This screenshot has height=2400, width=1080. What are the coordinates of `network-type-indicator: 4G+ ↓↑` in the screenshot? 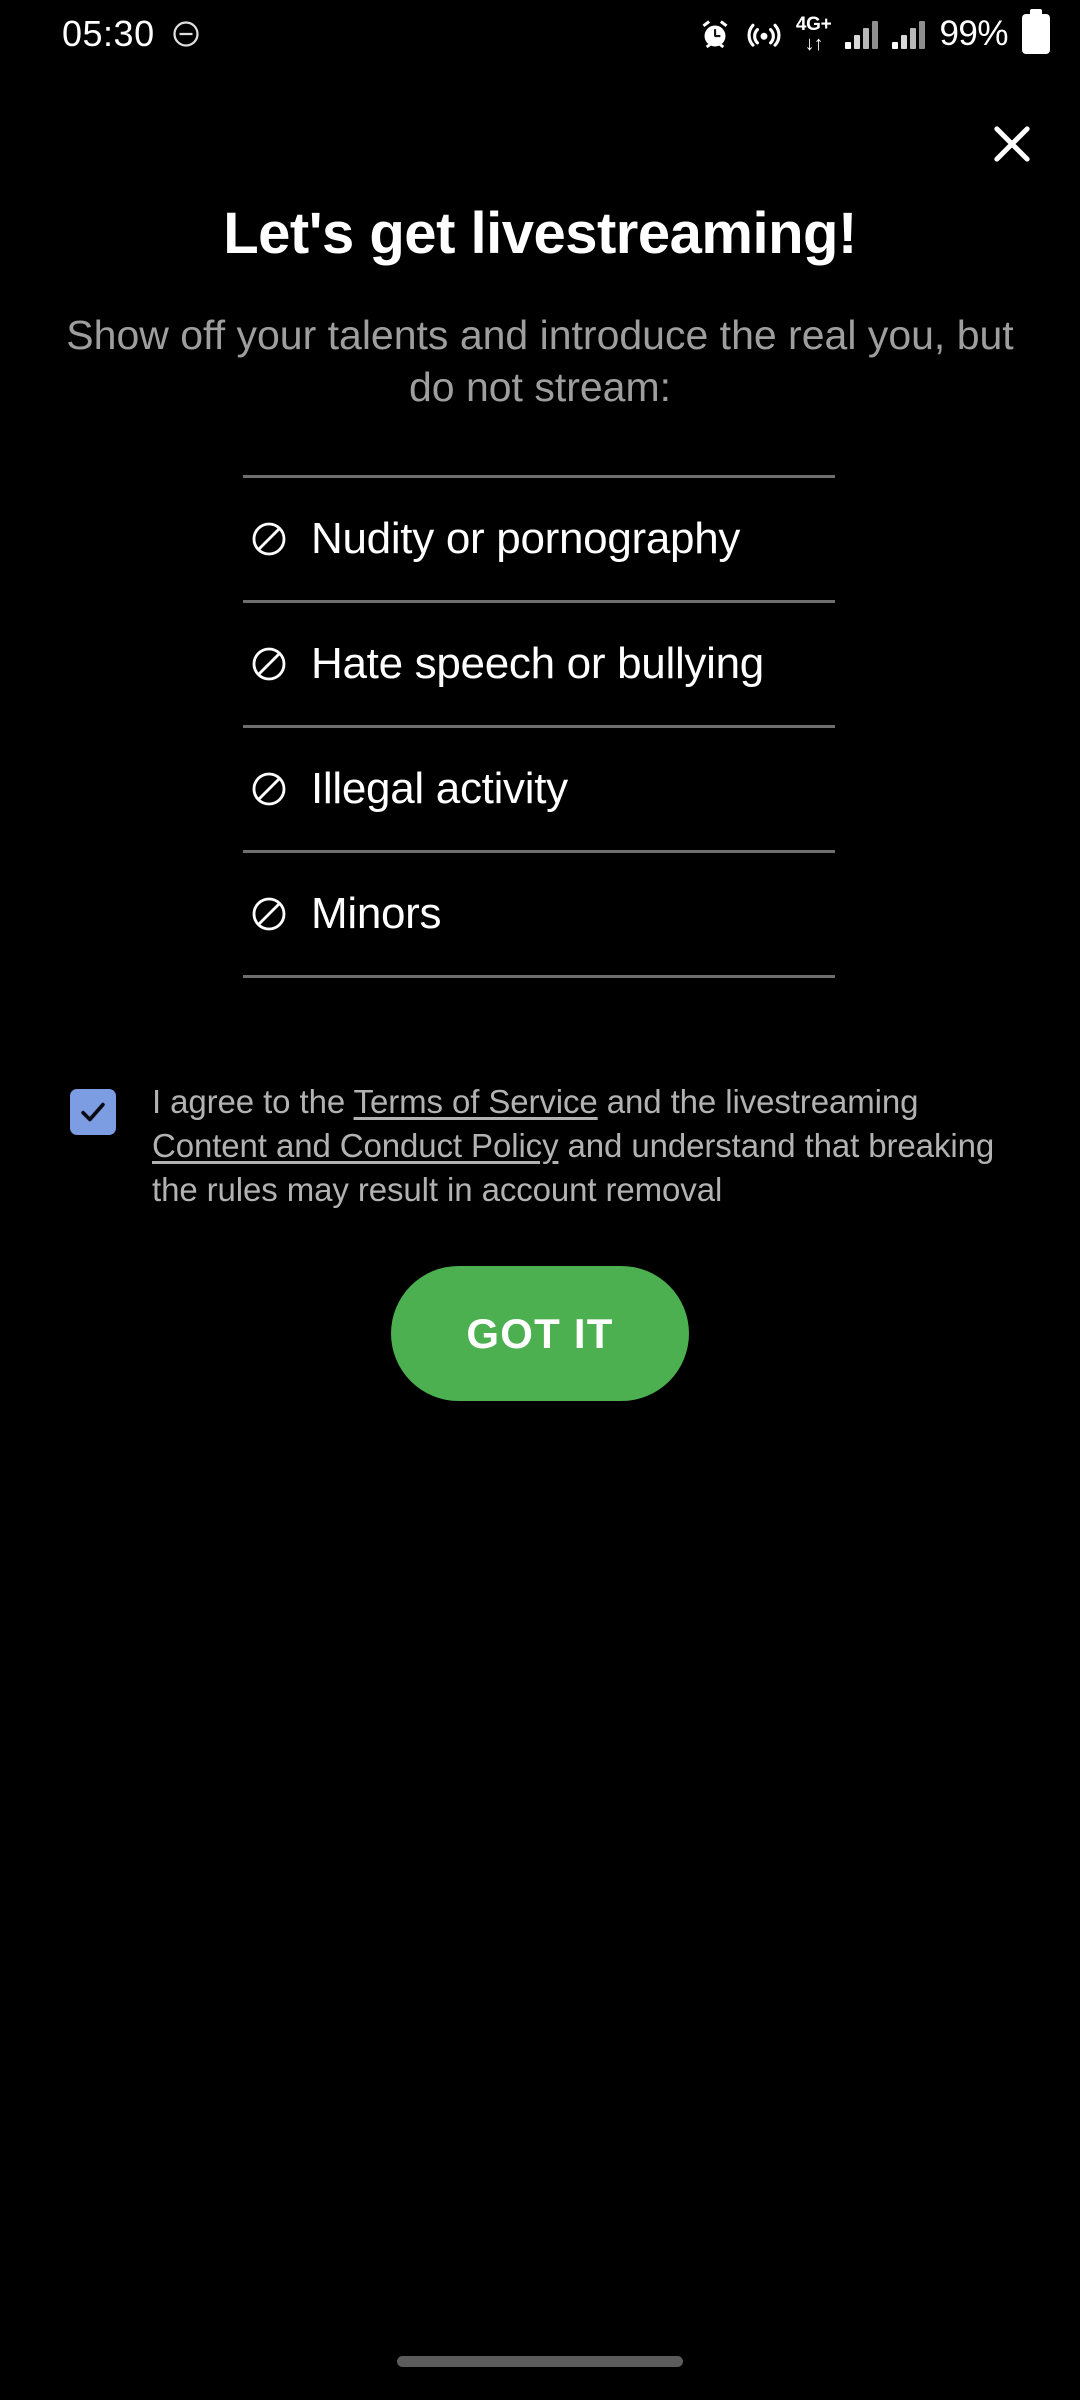 It's located at (813, 34).